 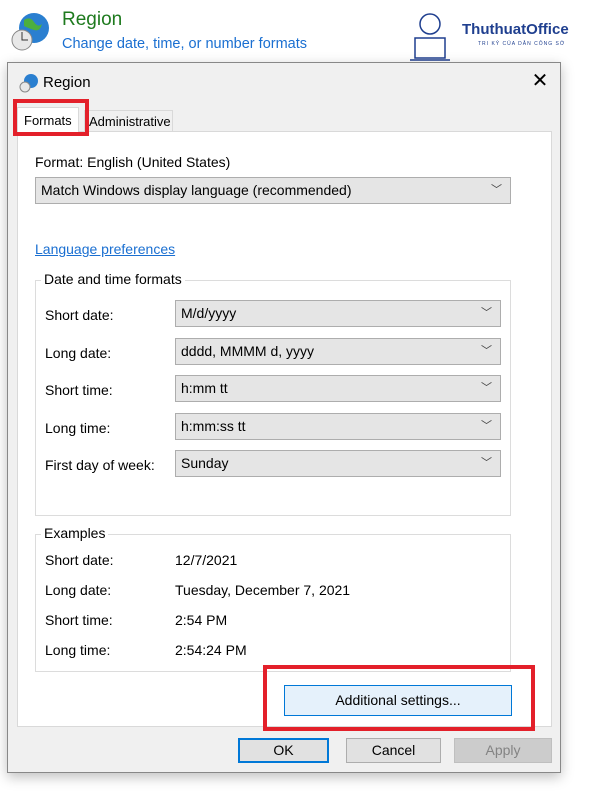 What do you see at coordinates (113, 279) in the screenshot?
I see `group-title: Date and time formats` at bounding box center [113, 279].